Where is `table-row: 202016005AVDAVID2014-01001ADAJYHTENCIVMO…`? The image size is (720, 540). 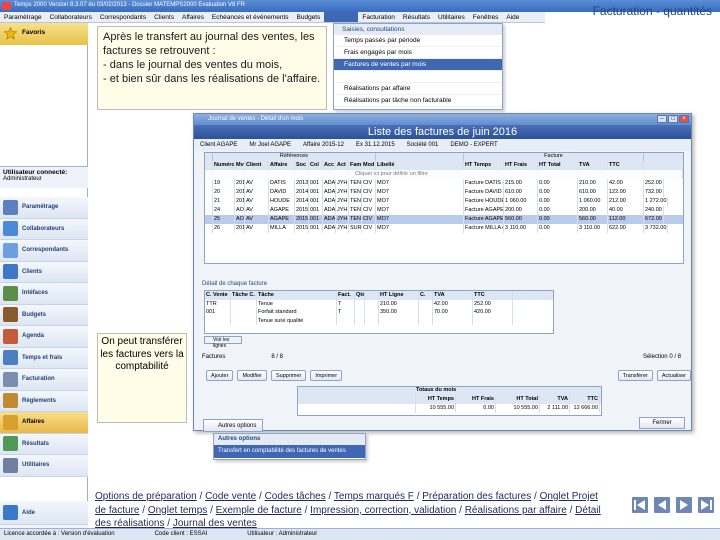
table-row: 202016005AVDAVID2014-01001ADAJYHTENCIVMO… is located at coordinates (444, 192).